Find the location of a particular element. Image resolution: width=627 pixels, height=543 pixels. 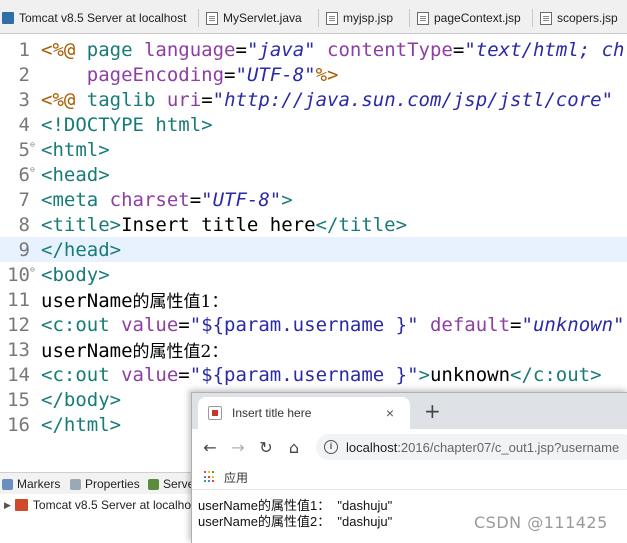

bottom-panel-tabs: Markers Properties Serve is located at coordinates (100, 483).